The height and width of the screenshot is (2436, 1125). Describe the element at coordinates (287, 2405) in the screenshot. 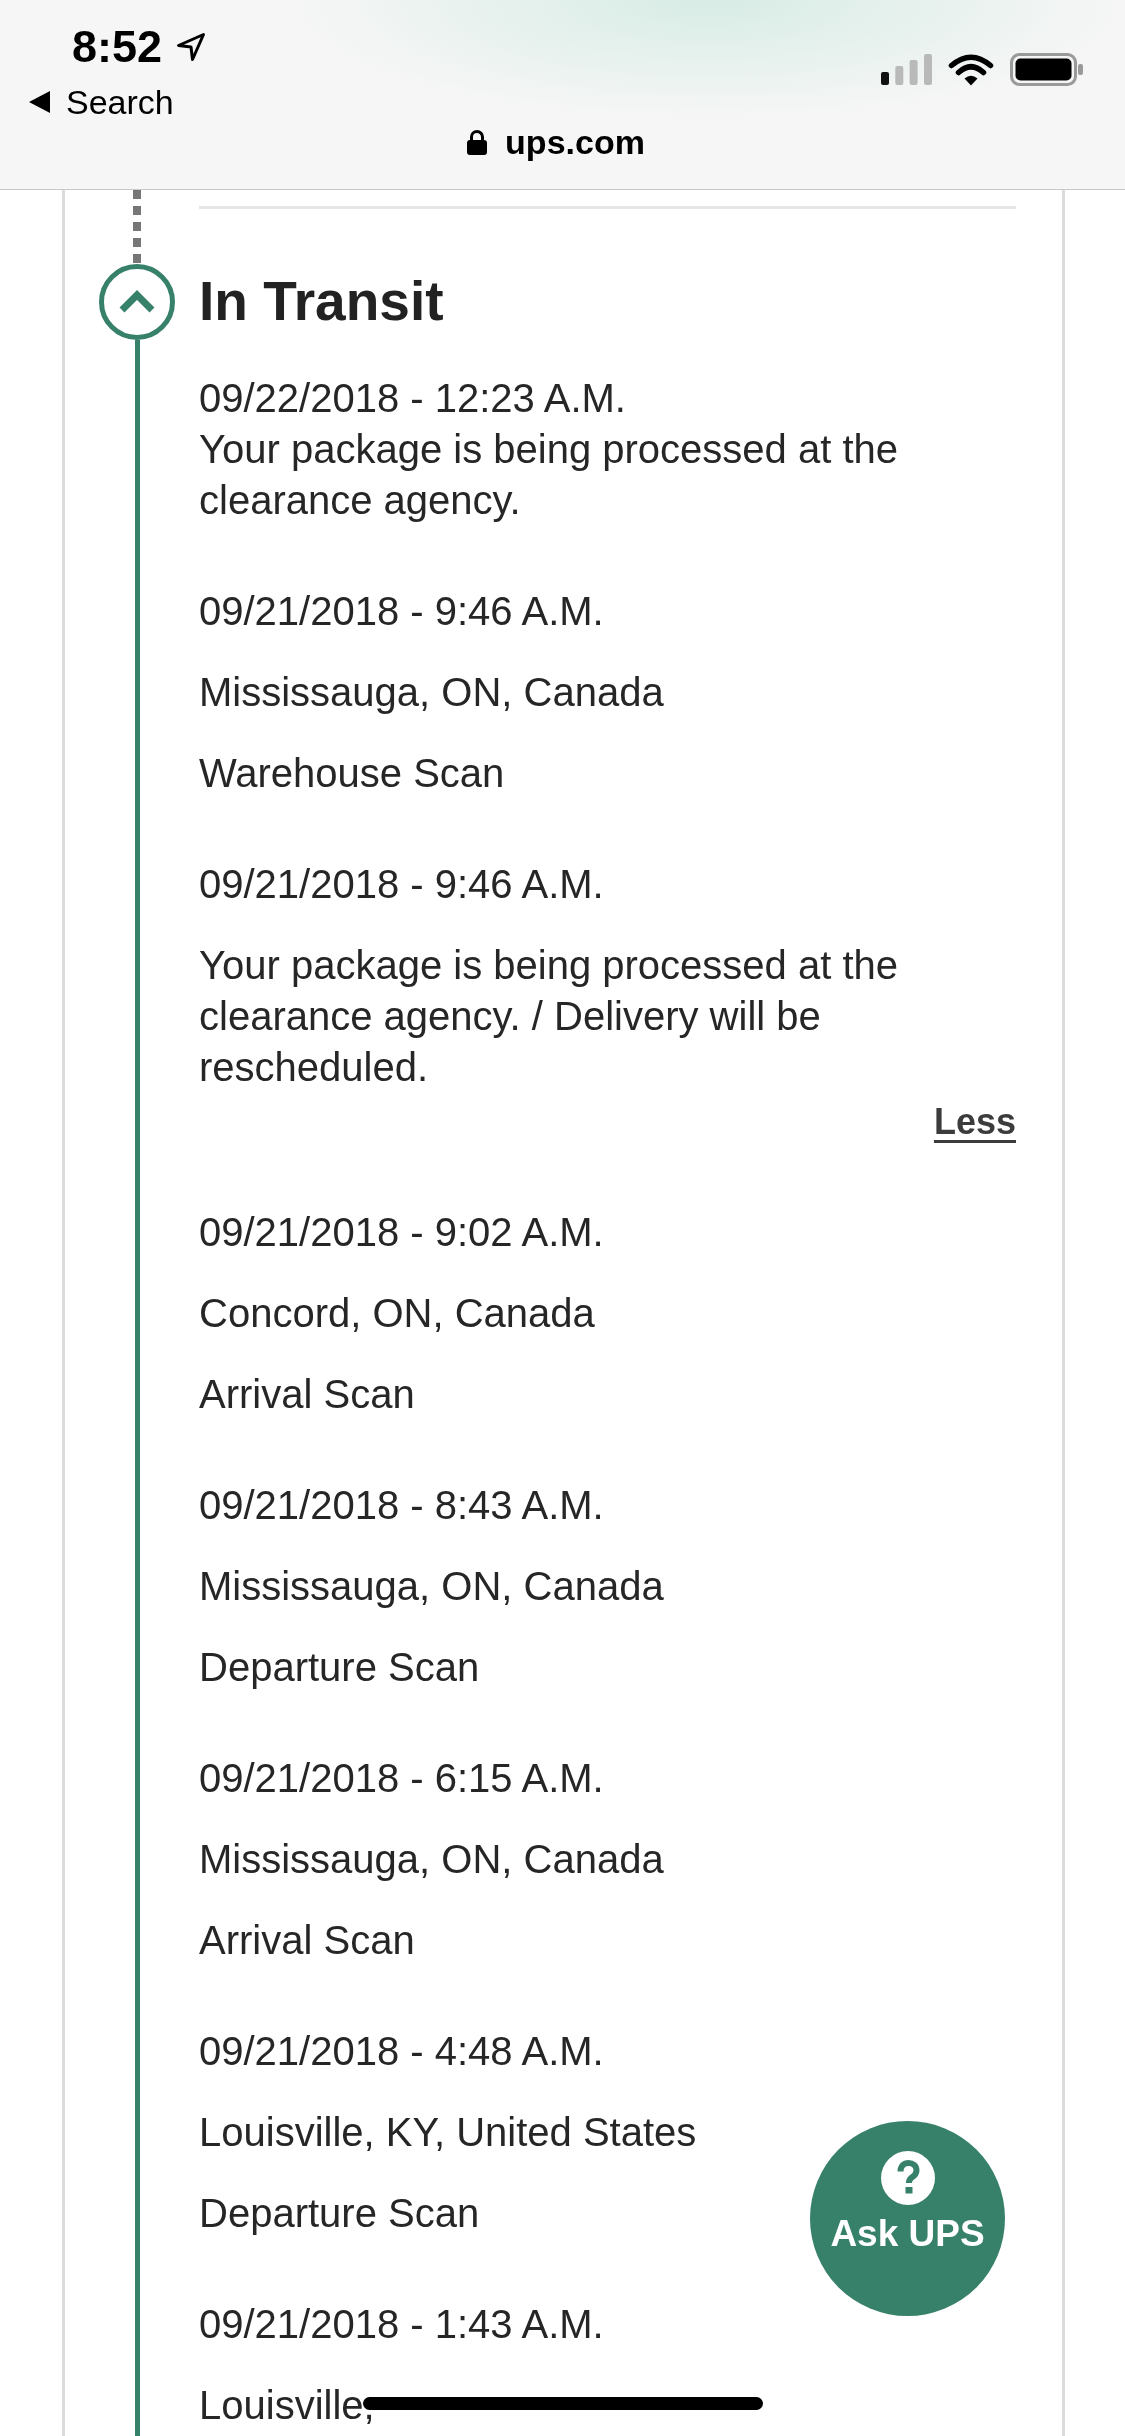

I see `event-location: Louisville,` at that location.